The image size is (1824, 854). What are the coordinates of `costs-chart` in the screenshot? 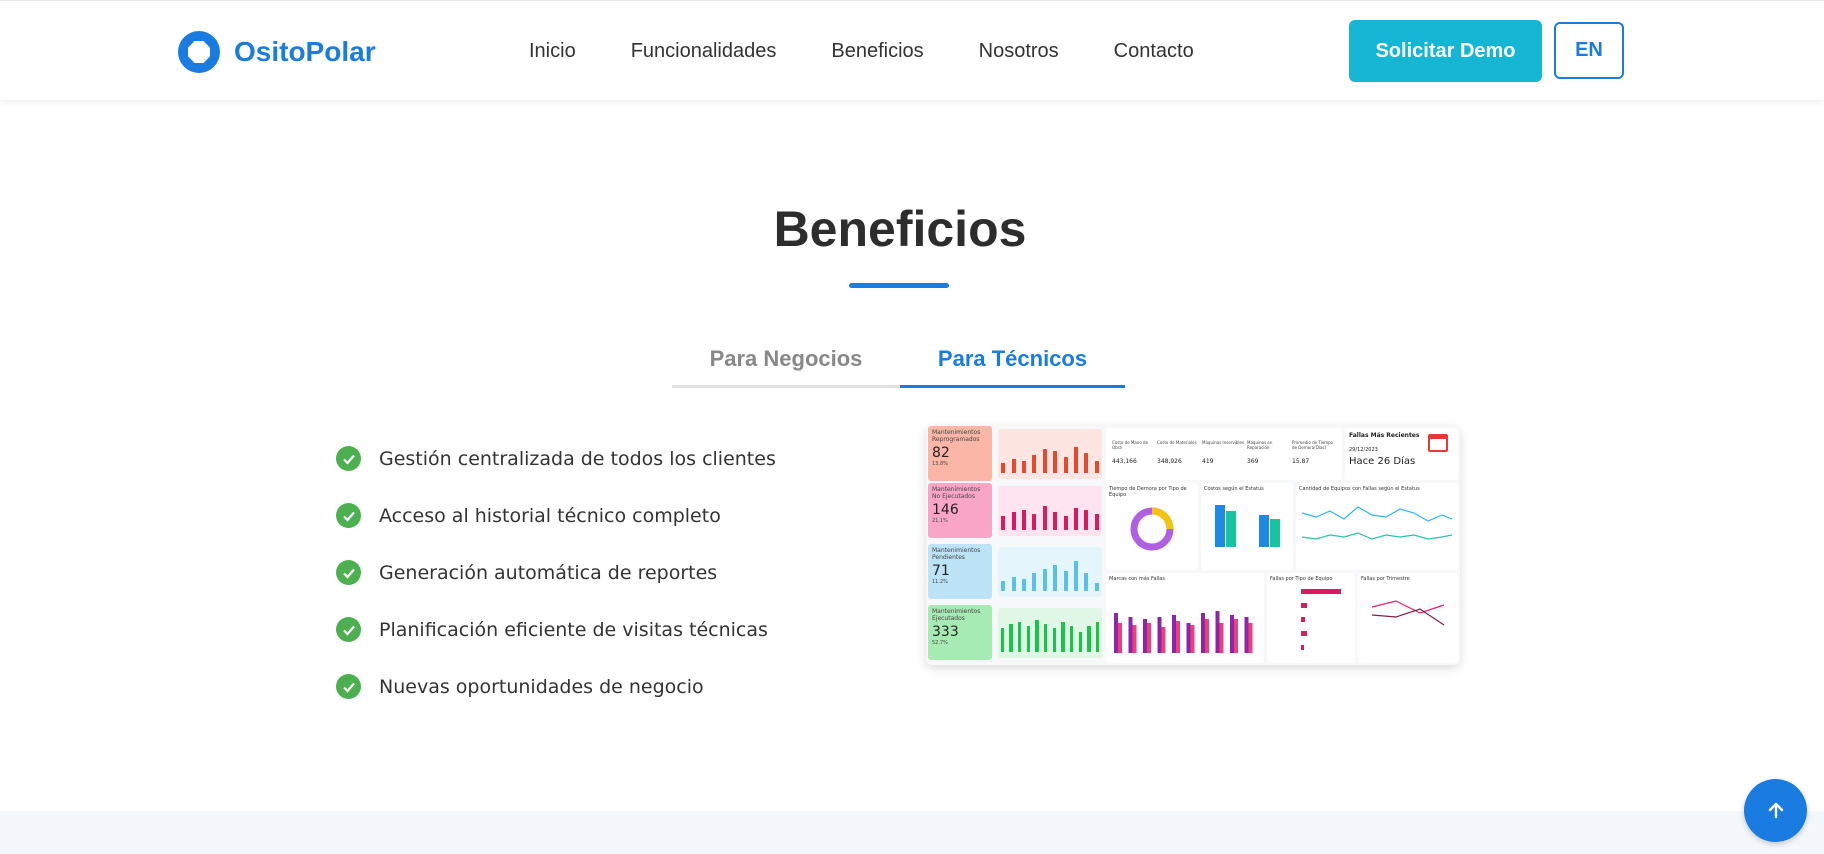 It's located at (1247, 526).